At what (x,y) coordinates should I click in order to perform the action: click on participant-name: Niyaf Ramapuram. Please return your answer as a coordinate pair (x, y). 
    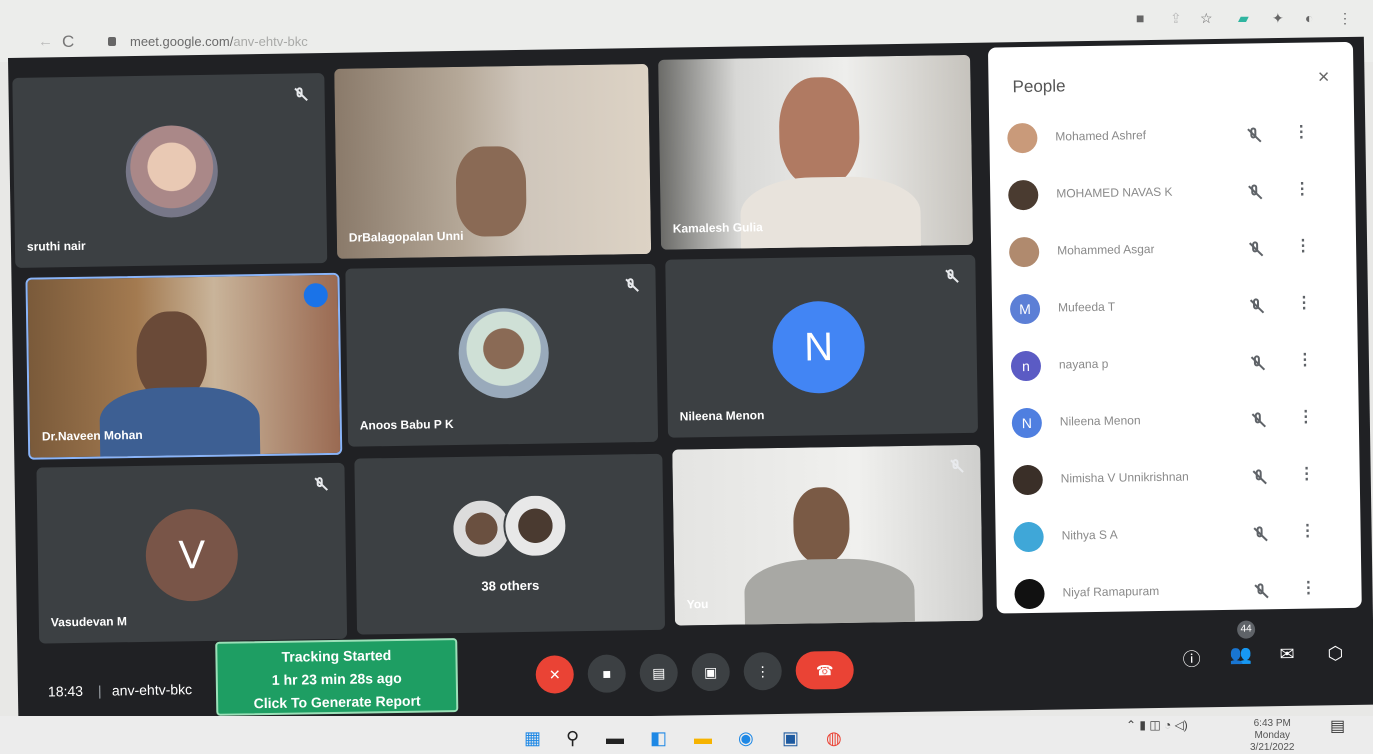
    Looking at the image, I should click on (1111, 591).